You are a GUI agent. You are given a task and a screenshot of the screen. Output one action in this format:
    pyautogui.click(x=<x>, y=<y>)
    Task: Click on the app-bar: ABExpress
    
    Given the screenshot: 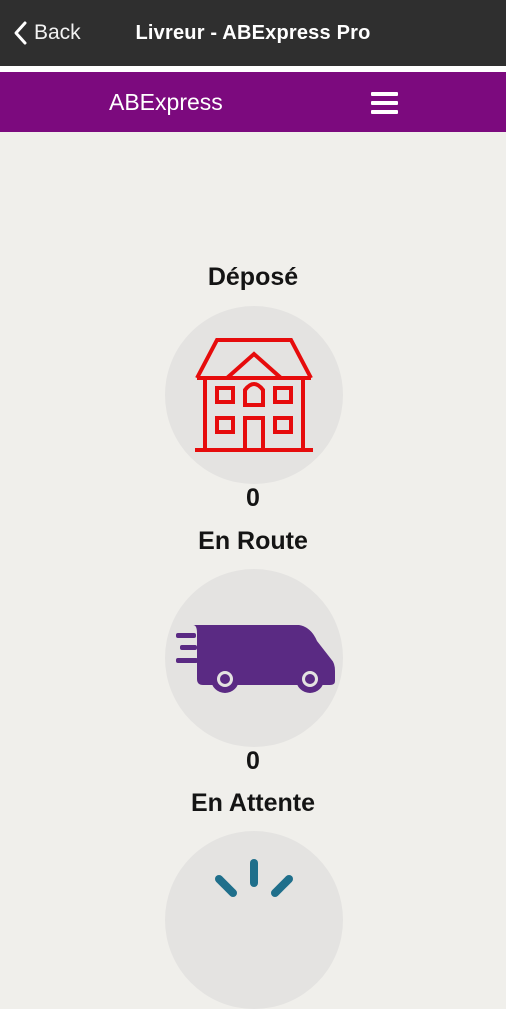 What is the action you would take?
    pyautogui.click(x=253, y=102)
    